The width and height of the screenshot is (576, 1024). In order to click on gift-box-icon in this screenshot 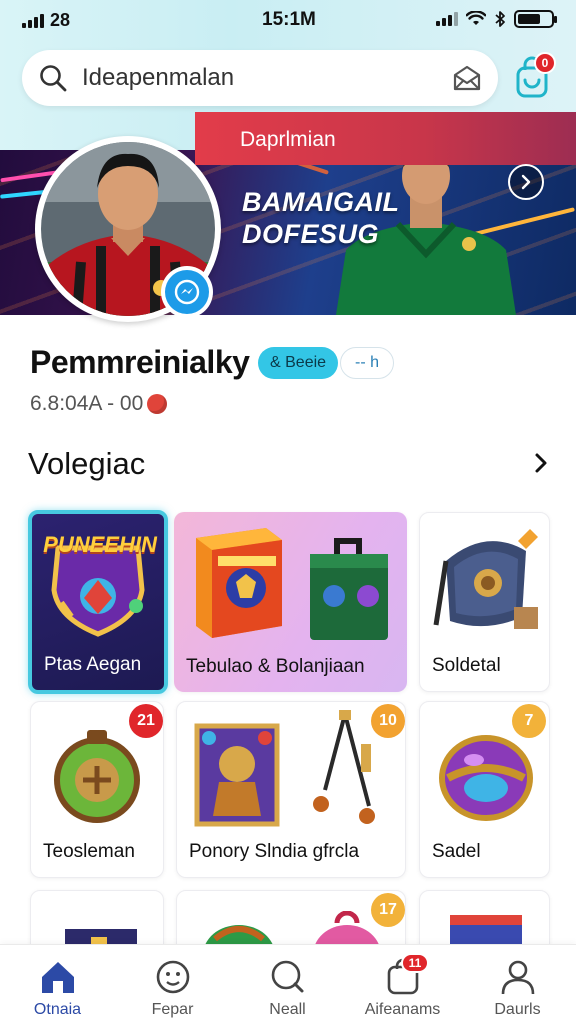, I will do `click(349, 589)`.